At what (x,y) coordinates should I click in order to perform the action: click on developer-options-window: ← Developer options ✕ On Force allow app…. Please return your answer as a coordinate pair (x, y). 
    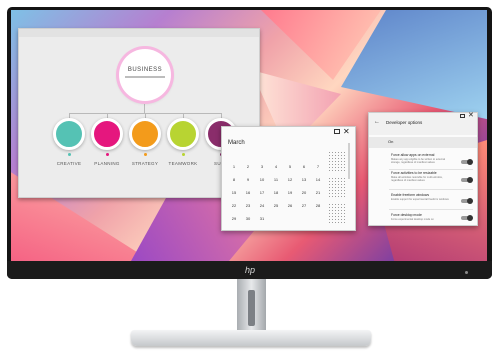
    Looking at the image, I should click on (423, 169).